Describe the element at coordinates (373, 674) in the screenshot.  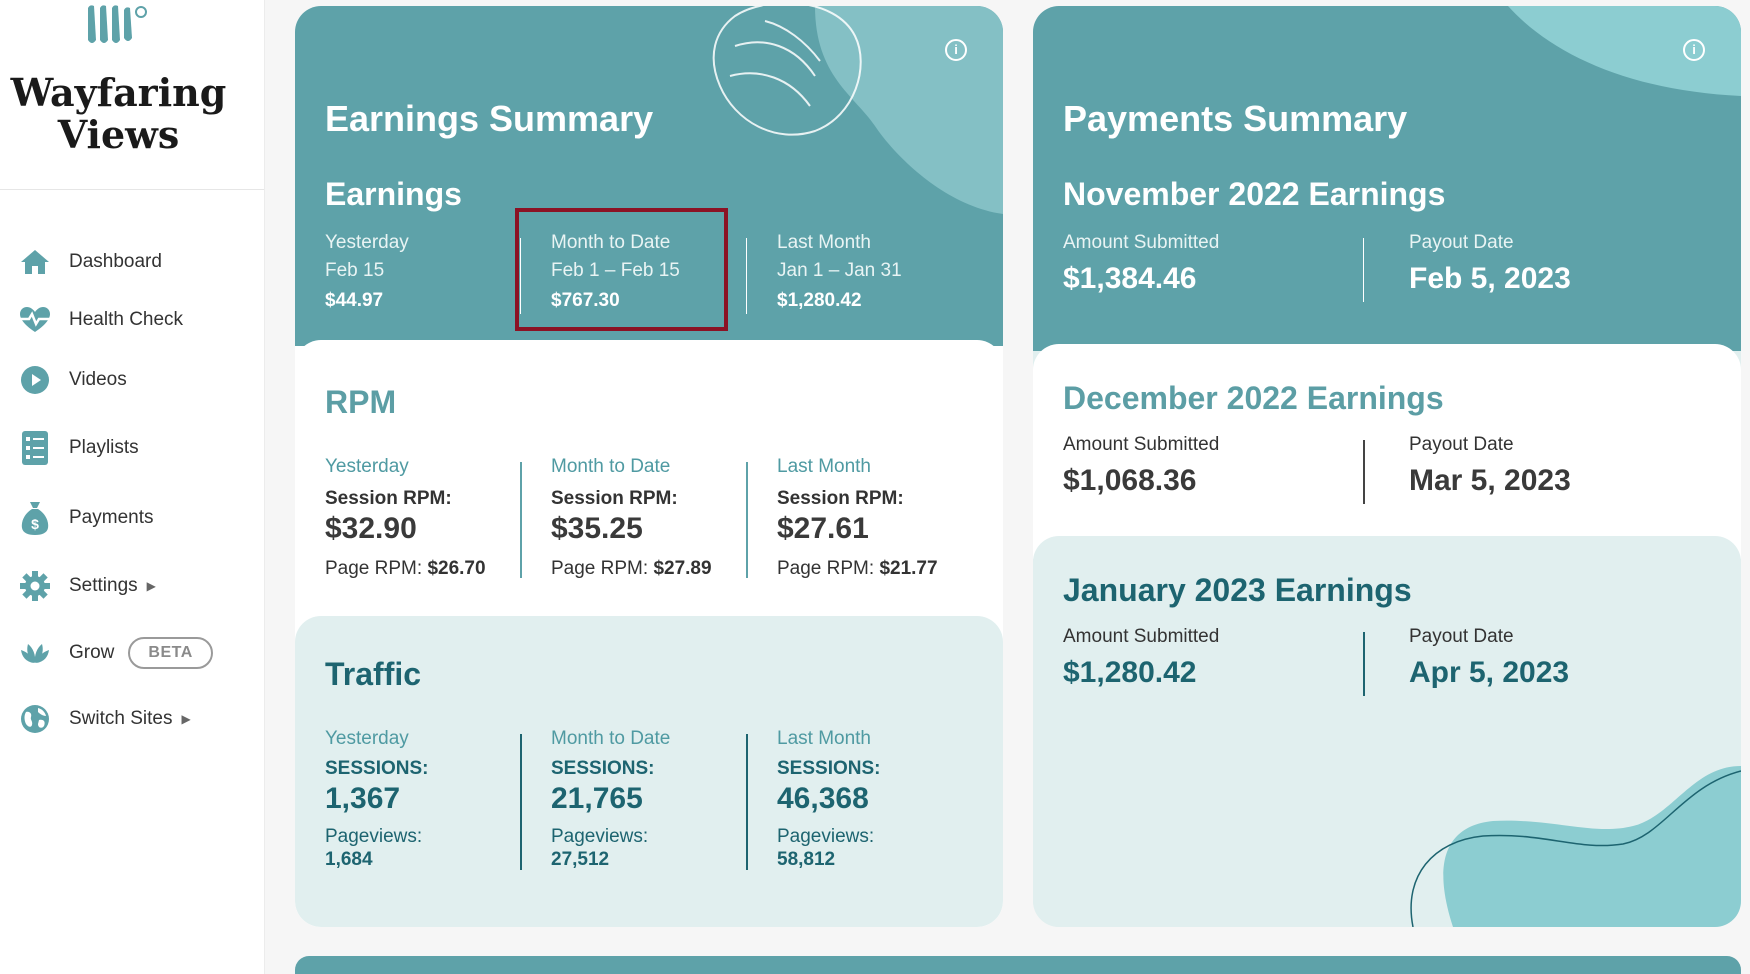
I see `traffic-title: Traffic` at that location.